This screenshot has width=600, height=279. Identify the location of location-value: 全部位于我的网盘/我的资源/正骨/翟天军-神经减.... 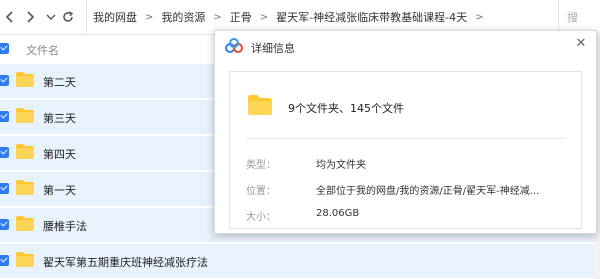
(428, 191).